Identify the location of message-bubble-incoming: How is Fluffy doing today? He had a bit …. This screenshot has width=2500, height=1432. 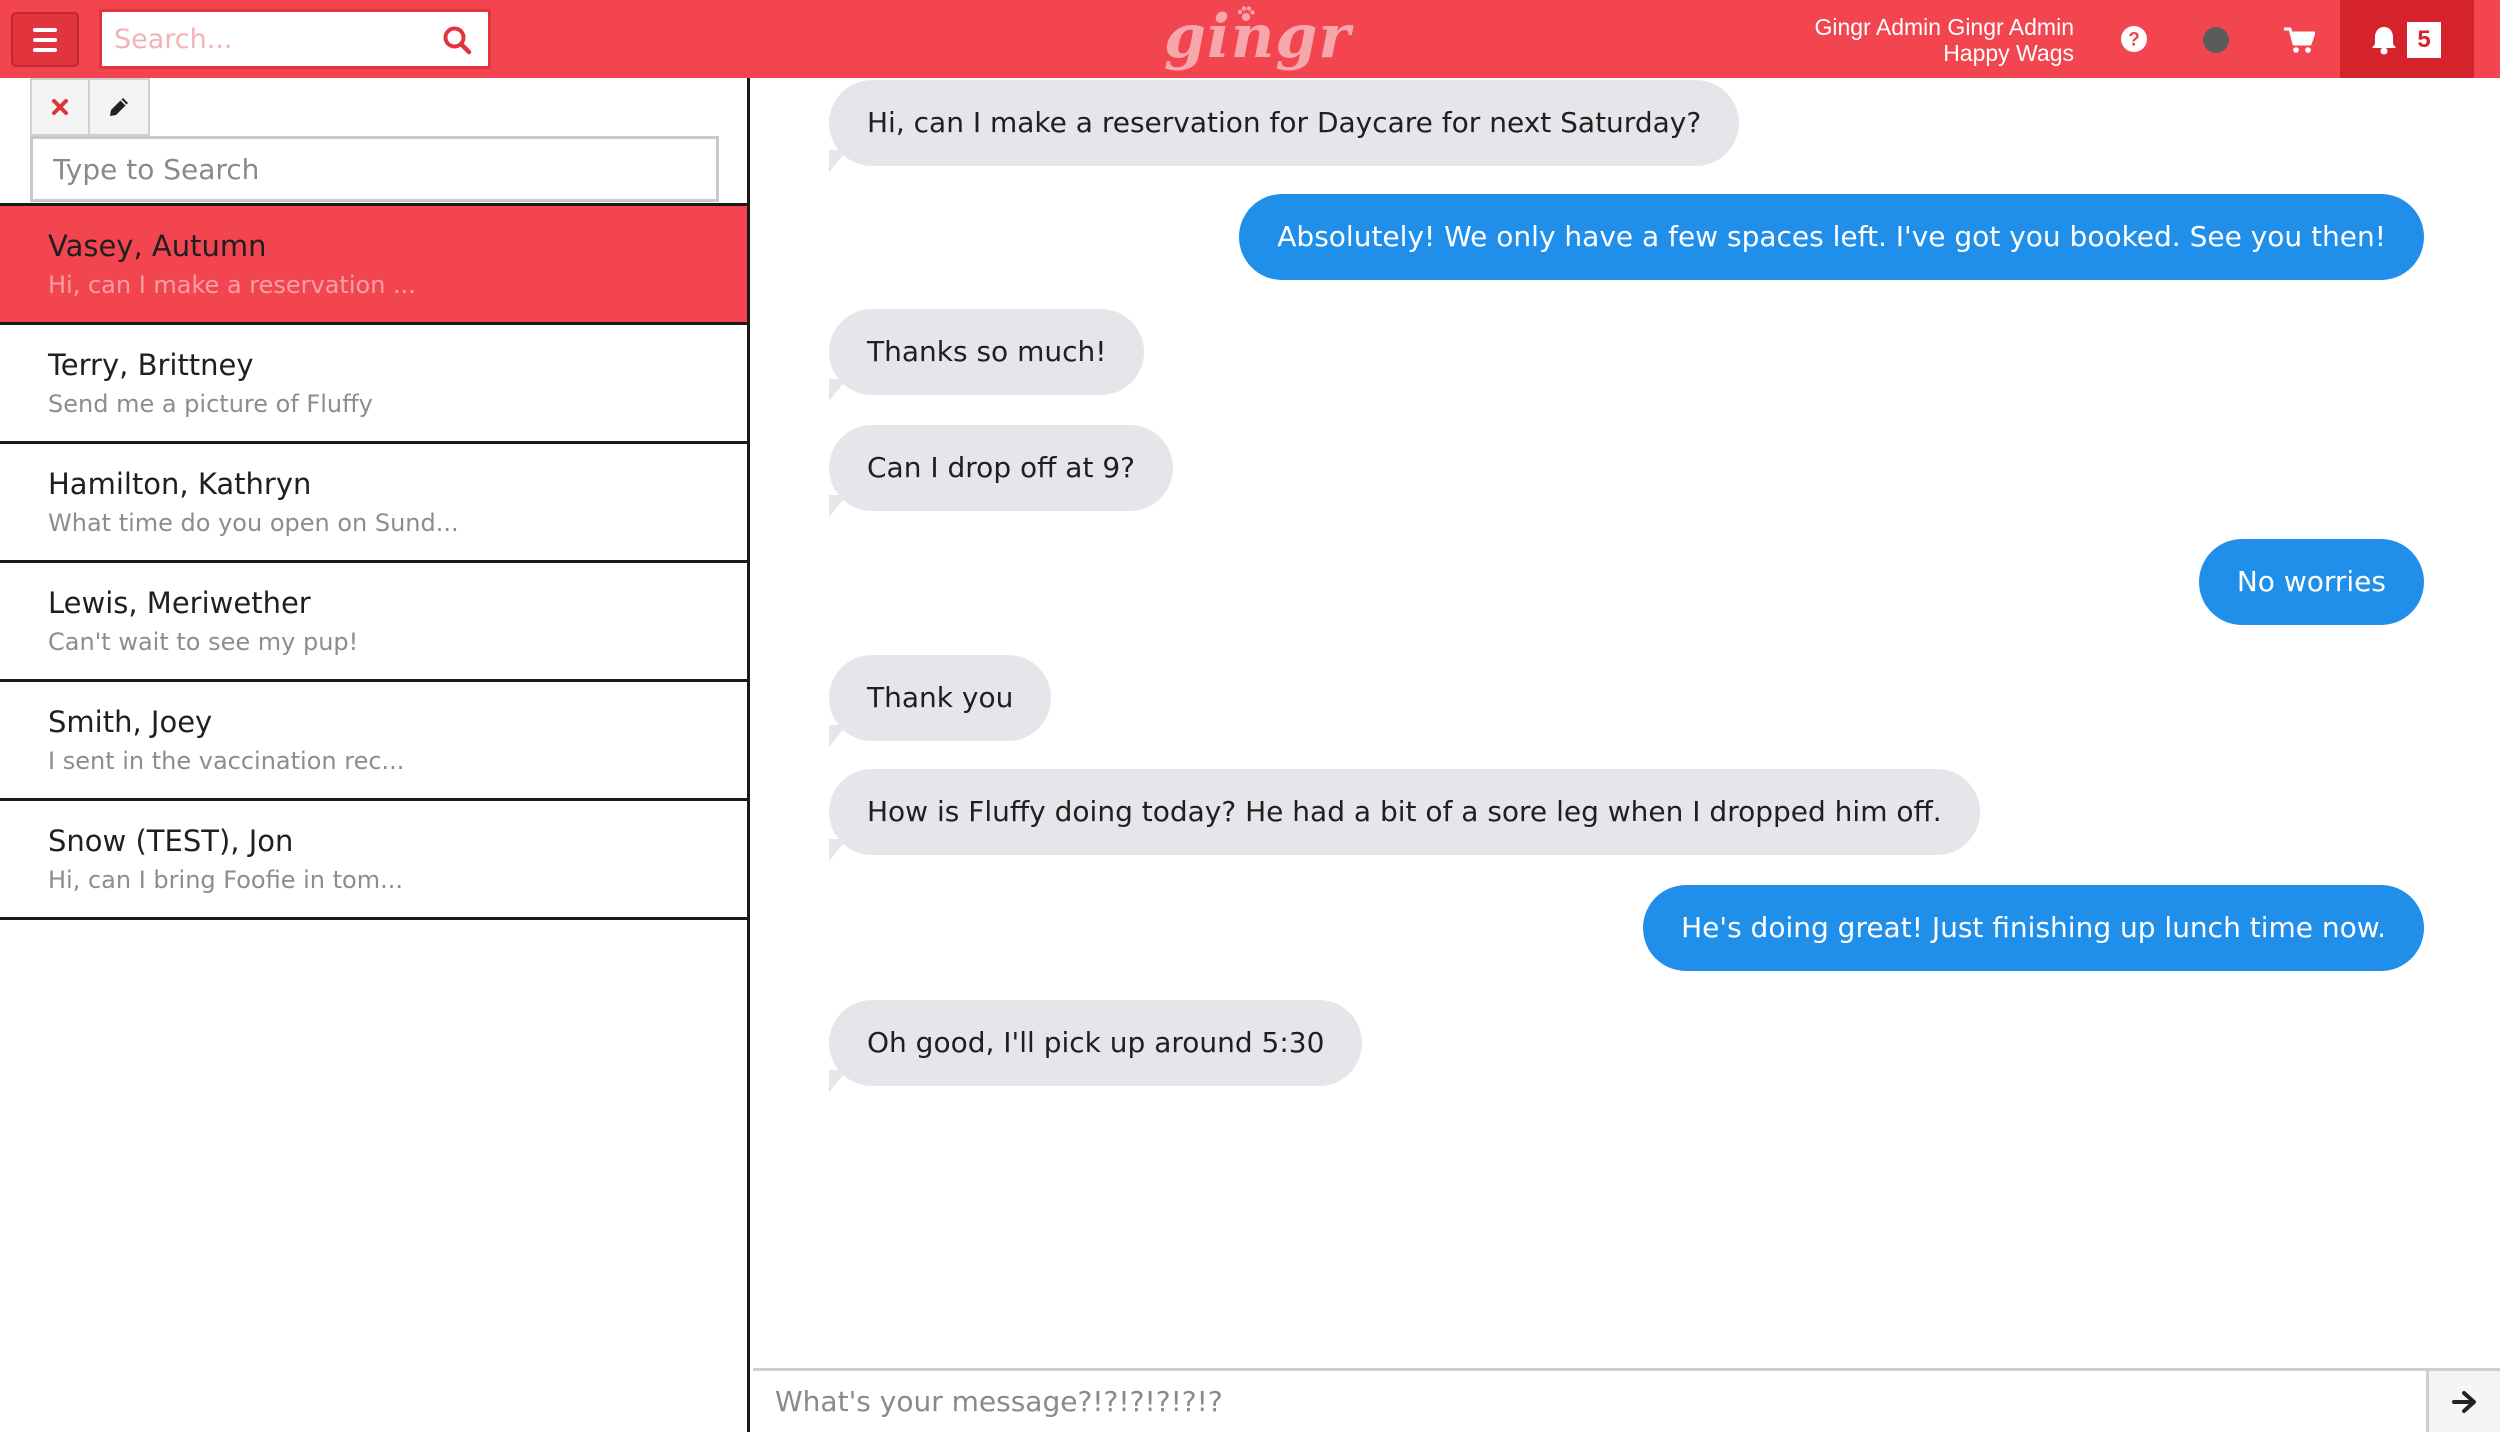
(1404, 815).